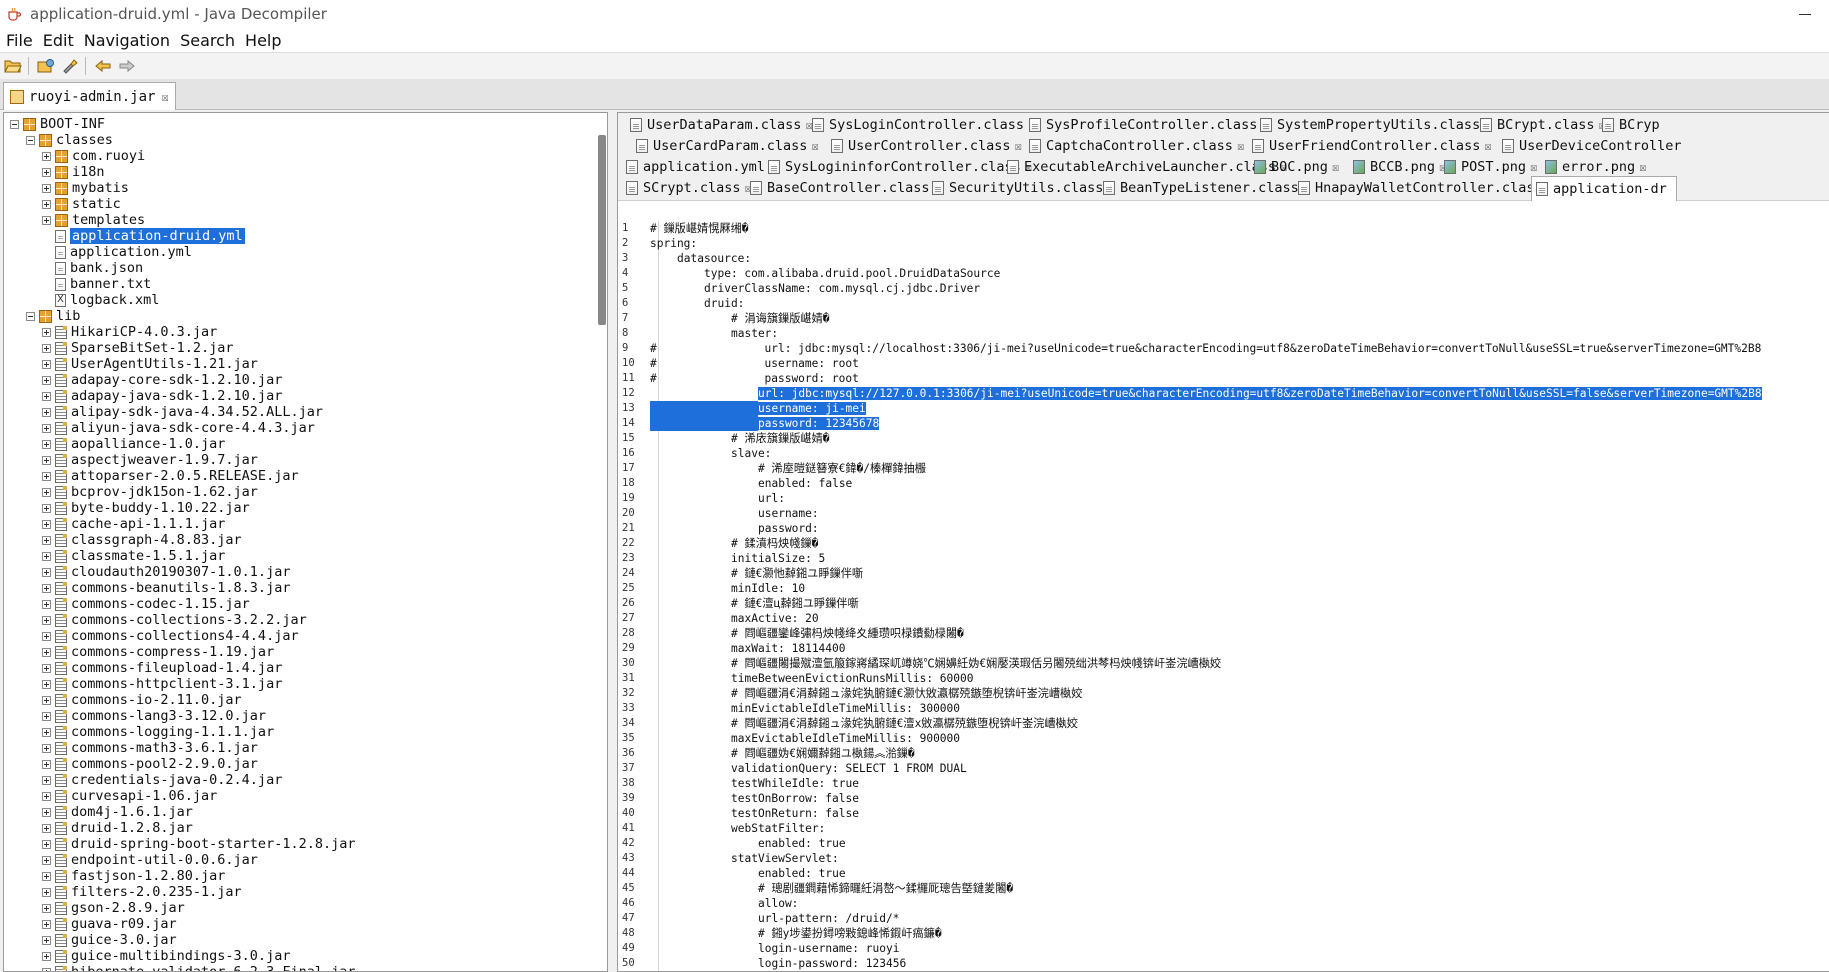 The image size is (1829, 972). Describe the element at coordinates (58, 40) in the screenshot. I see `menu-edit: Edit` at that location.